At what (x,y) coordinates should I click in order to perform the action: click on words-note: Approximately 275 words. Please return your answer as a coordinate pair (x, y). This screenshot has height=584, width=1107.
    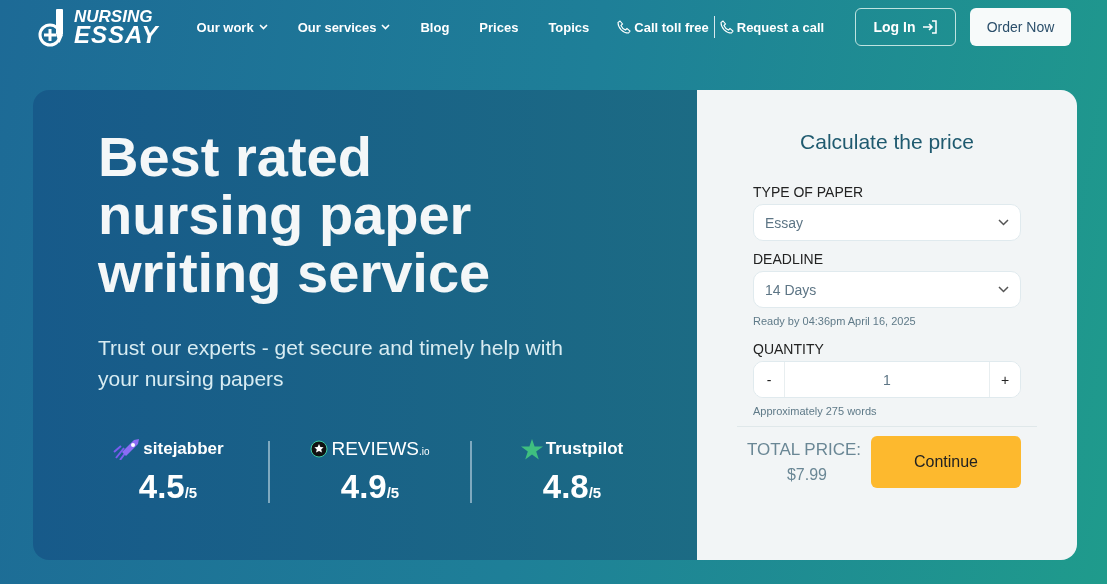
    Looking at the image, I should click on (815, 411).